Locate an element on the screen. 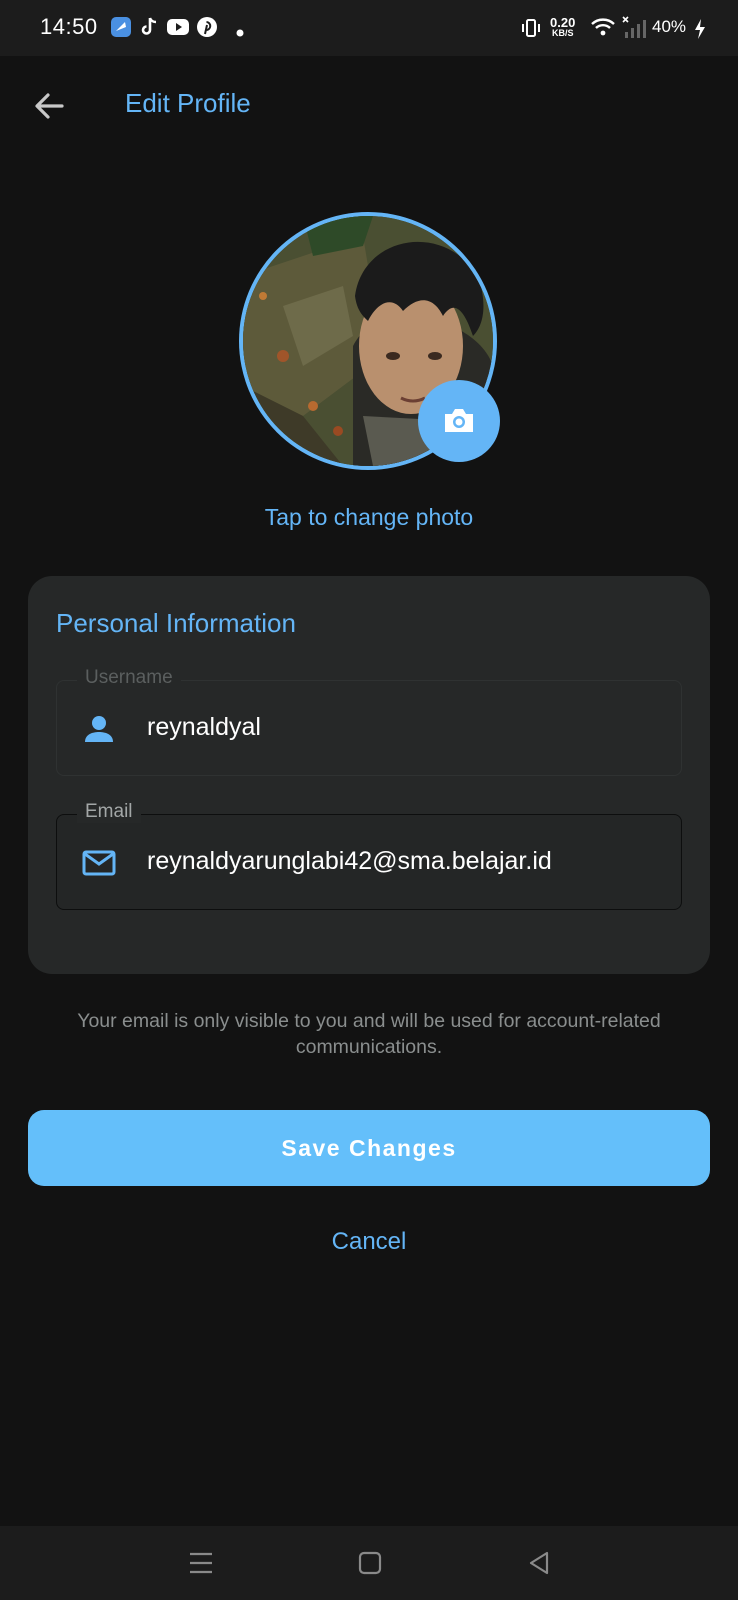  status-right-icons: 0.20 KB/S 40% is located at coordinates (618, 28).